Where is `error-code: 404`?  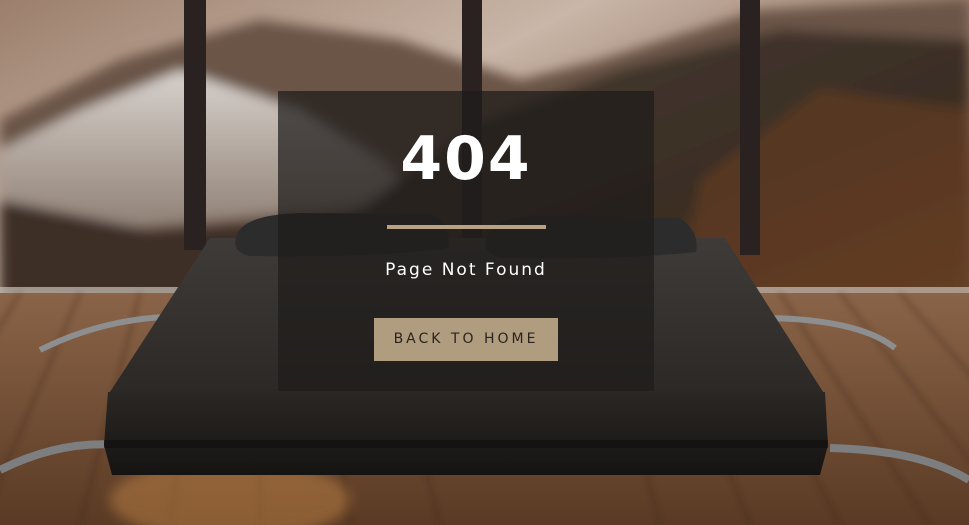
error-code: 404 is located at coordinates (466, 159).